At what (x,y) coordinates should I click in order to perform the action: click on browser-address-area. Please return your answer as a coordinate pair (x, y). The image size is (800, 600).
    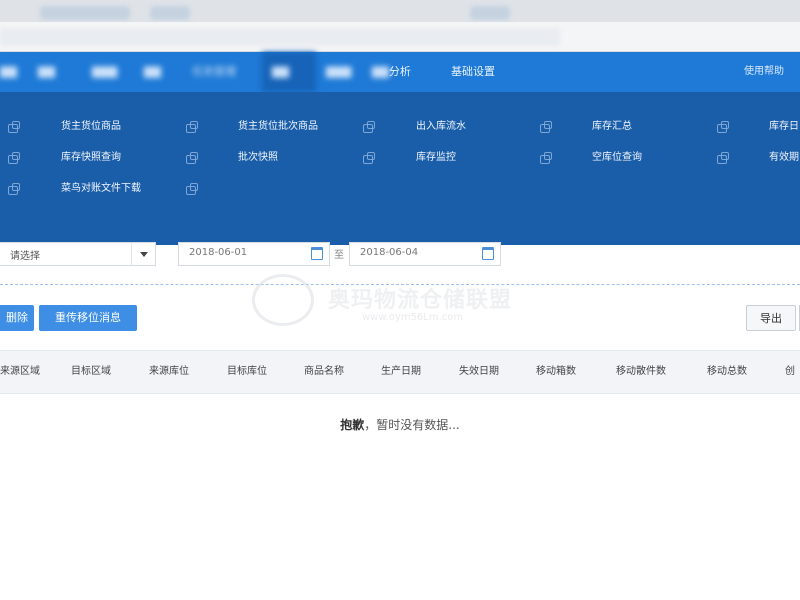
    Looking at the image, I should click on (400, 37).